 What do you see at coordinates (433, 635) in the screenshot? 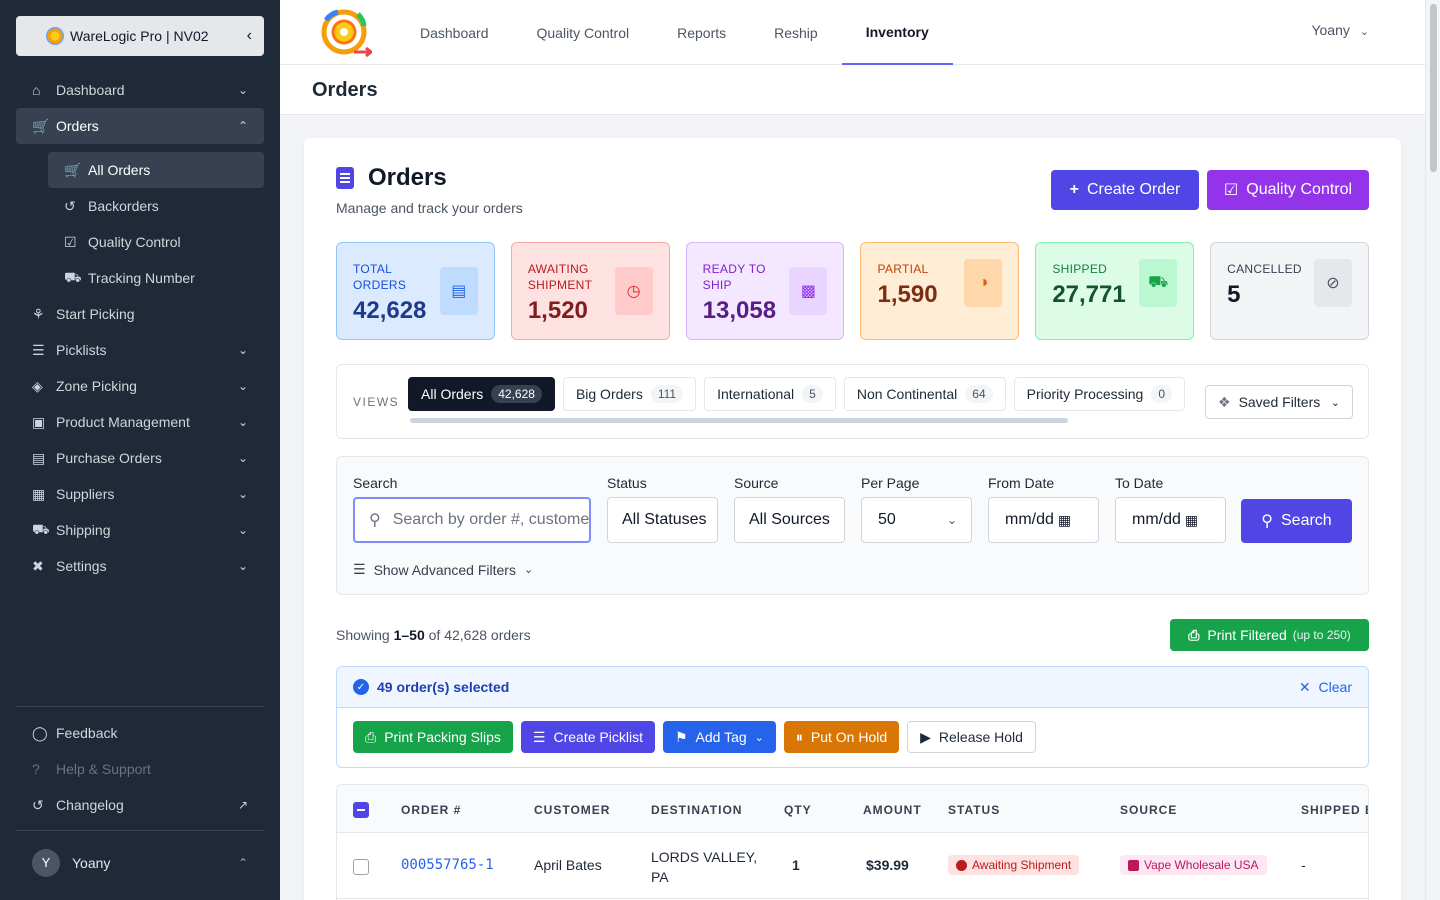
I see `results-summary: Showing 1–50 of 42,628 orders` at bounding box center [433, 635].